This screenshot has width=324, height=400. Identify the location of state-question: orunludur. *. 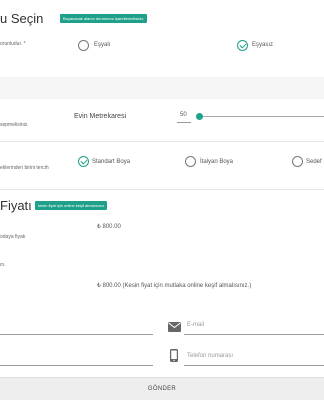
(13, 44).